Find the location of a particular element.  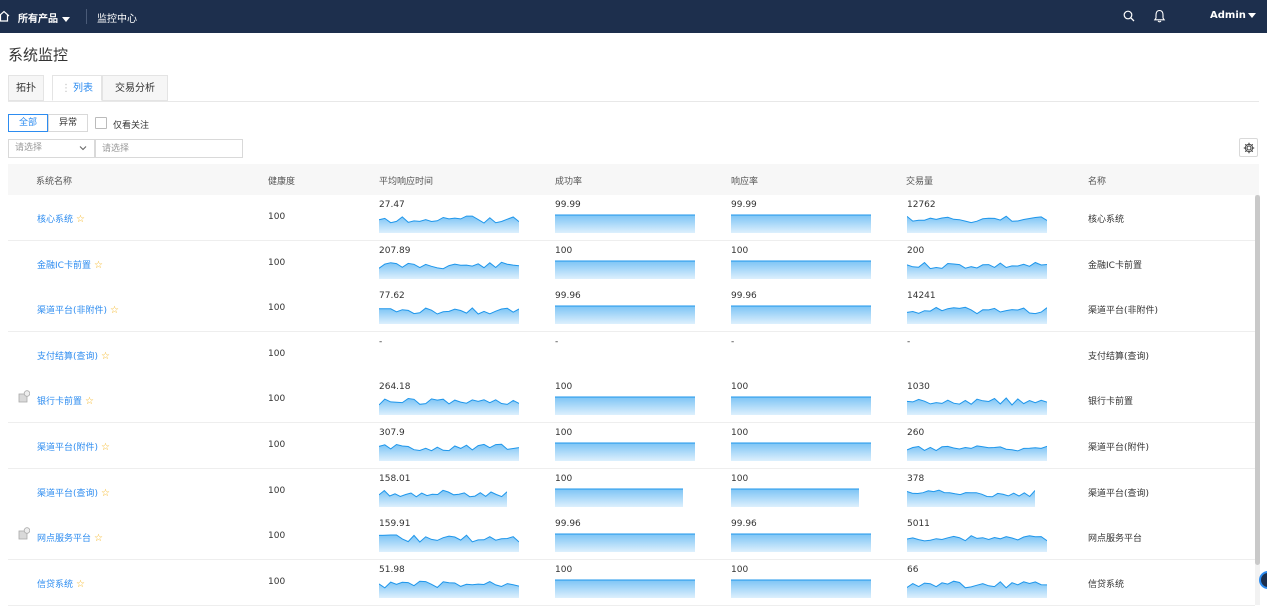

follow-only-checkbox is located at coordinates (101, 123).